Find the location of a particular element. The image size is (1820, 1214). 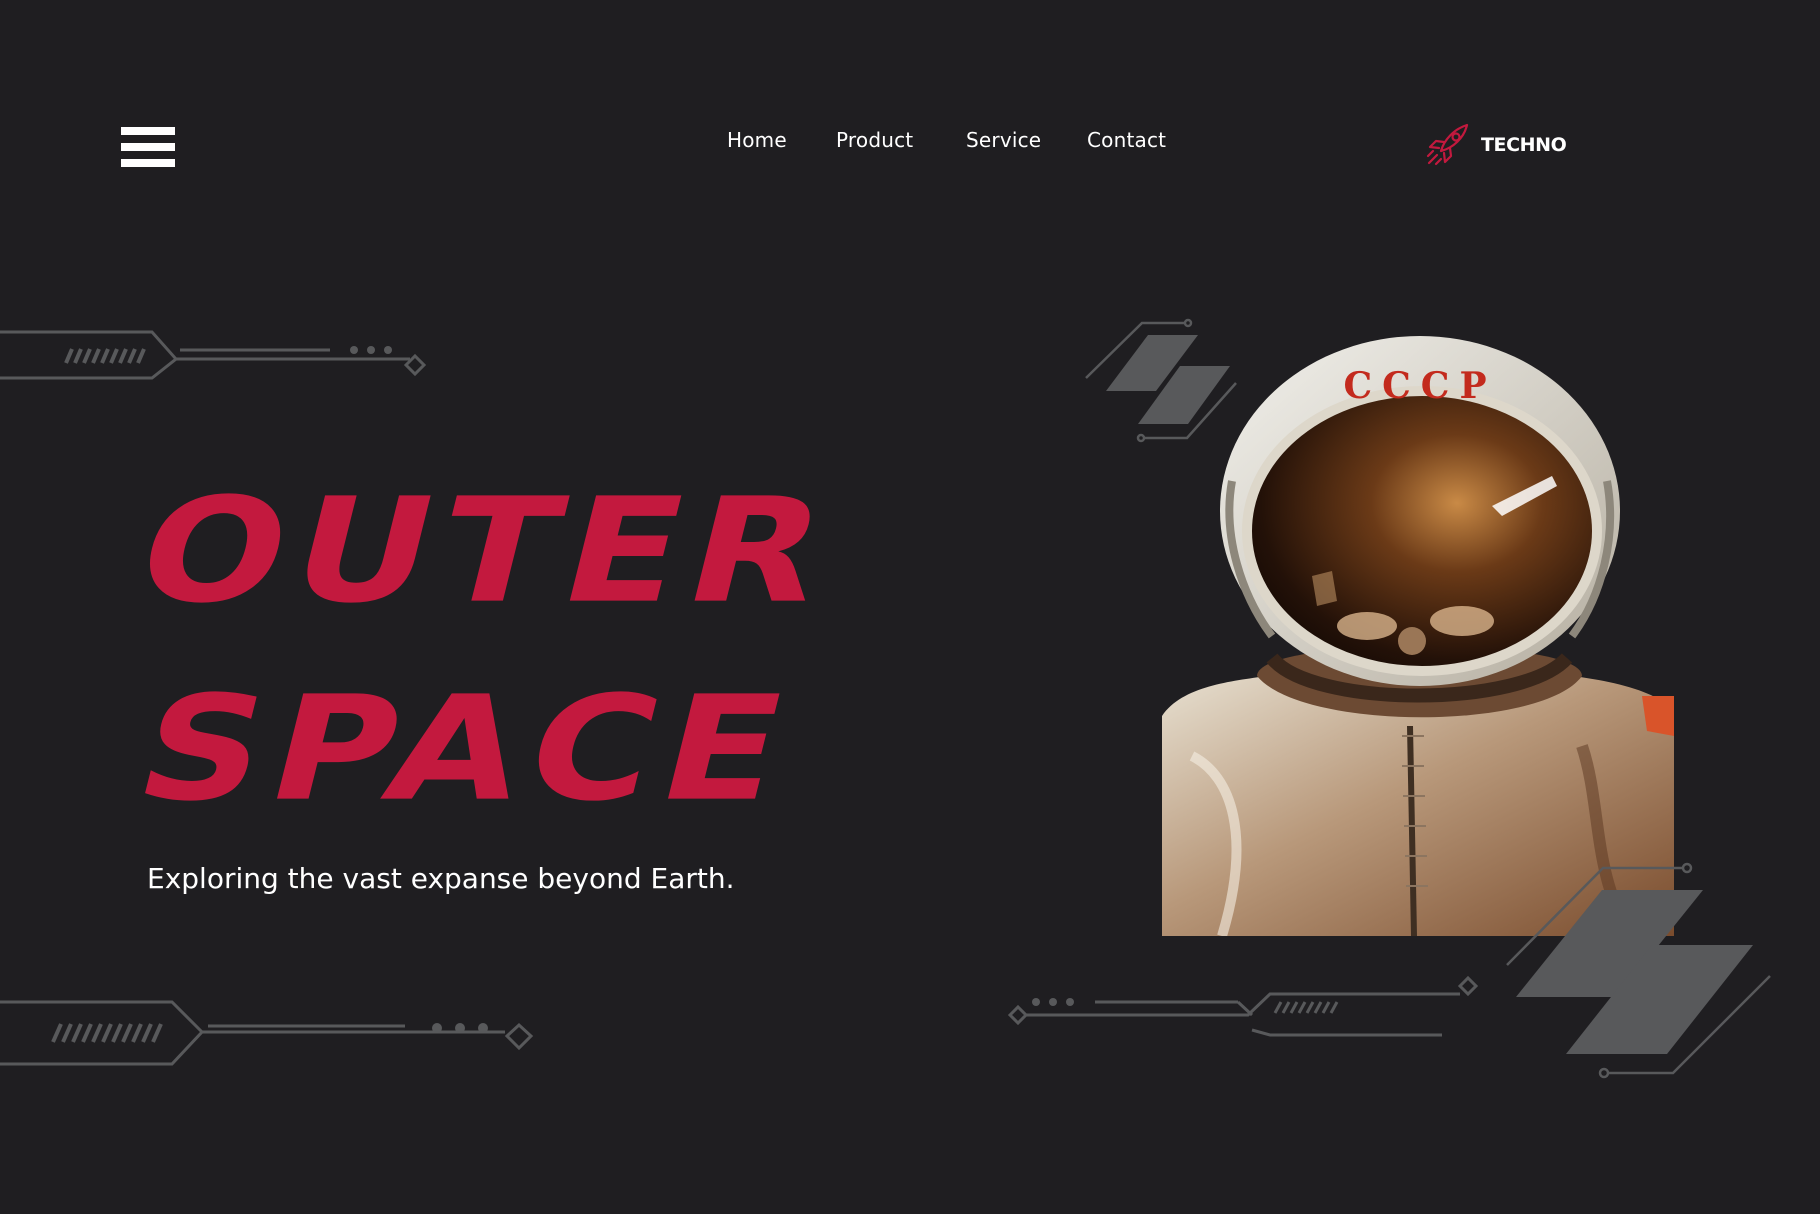

hero-title-line-2: SPACE is located at coordinates (466, 749).